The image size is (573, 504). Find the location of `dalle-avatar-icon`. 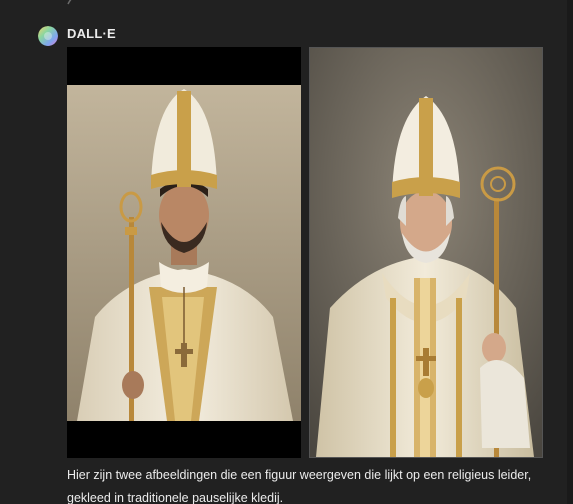

dalle-avatar-icon is located at coordinates (48, 36).